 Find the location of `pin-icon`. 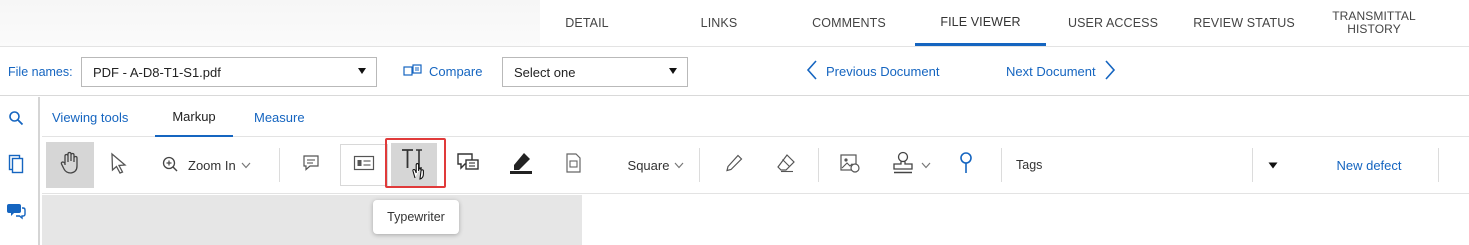

pin-icon is located at coordinates (966, 165).